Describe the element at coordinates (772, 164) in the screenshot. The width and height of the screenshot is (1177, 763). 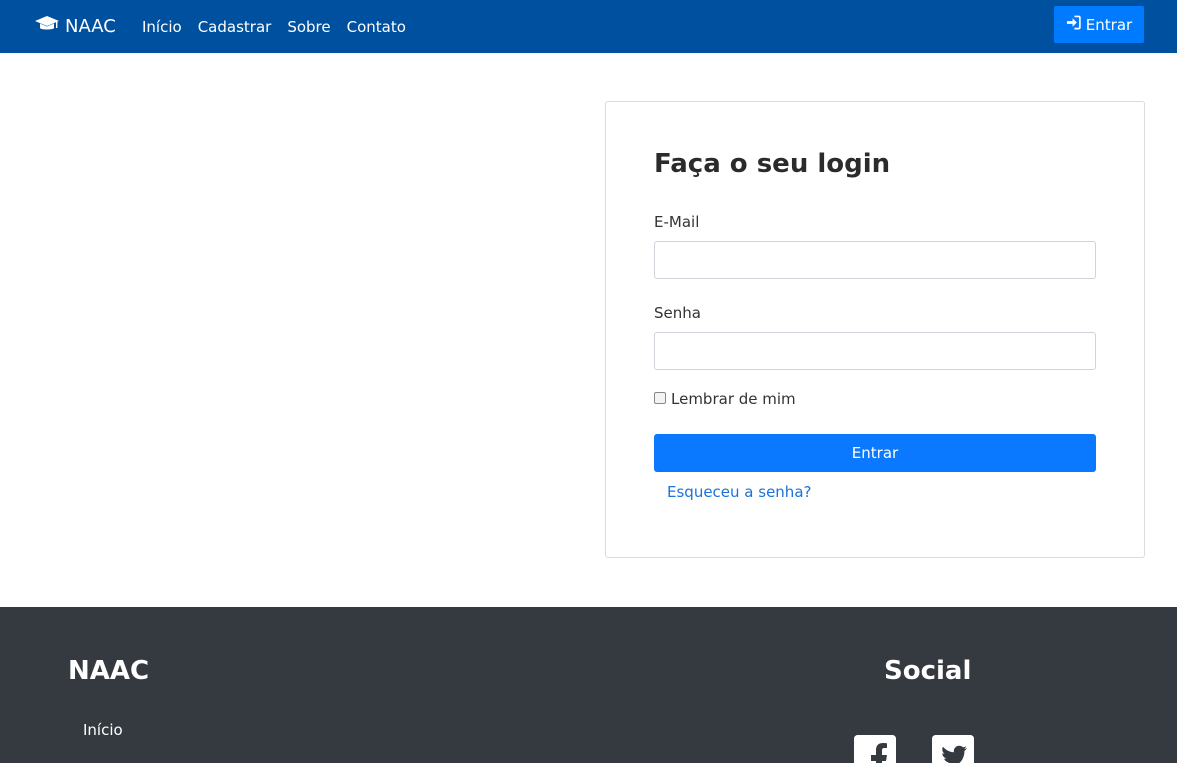
I see `login-title: Faça o seu login` at that location.